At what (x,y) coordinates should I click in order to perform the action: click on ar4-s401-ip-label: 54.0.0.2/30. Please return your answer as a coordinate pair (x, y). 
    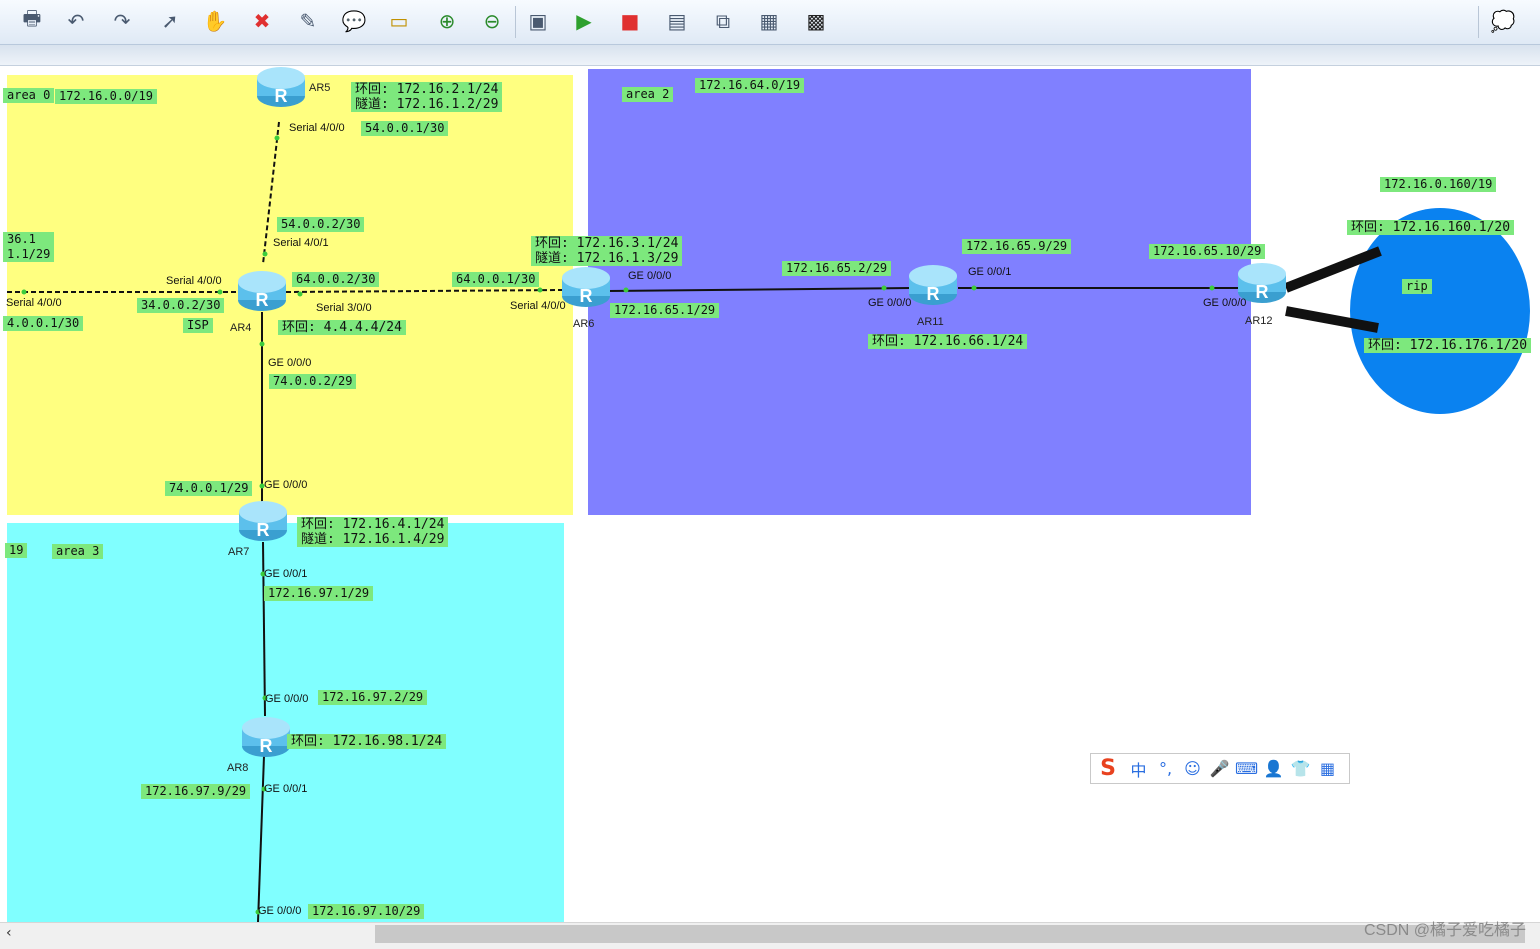
    Looking at the image, I should click on (321, 224).